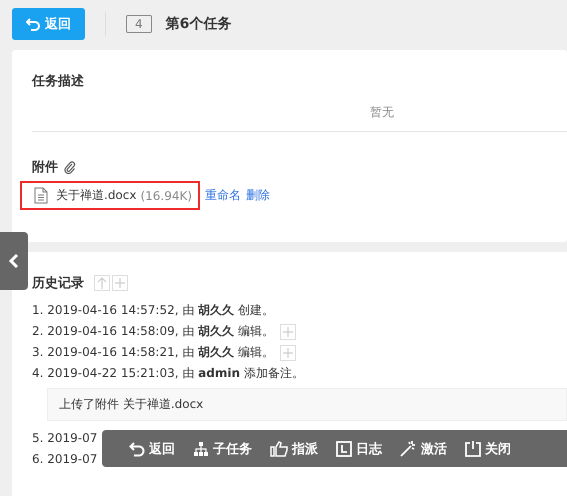 The height and width of the screenshot is (496, 567). Describe the element at coordinates (65, 459) in the screenshot. I see `history-entry: 6. 2019-07` at that location.